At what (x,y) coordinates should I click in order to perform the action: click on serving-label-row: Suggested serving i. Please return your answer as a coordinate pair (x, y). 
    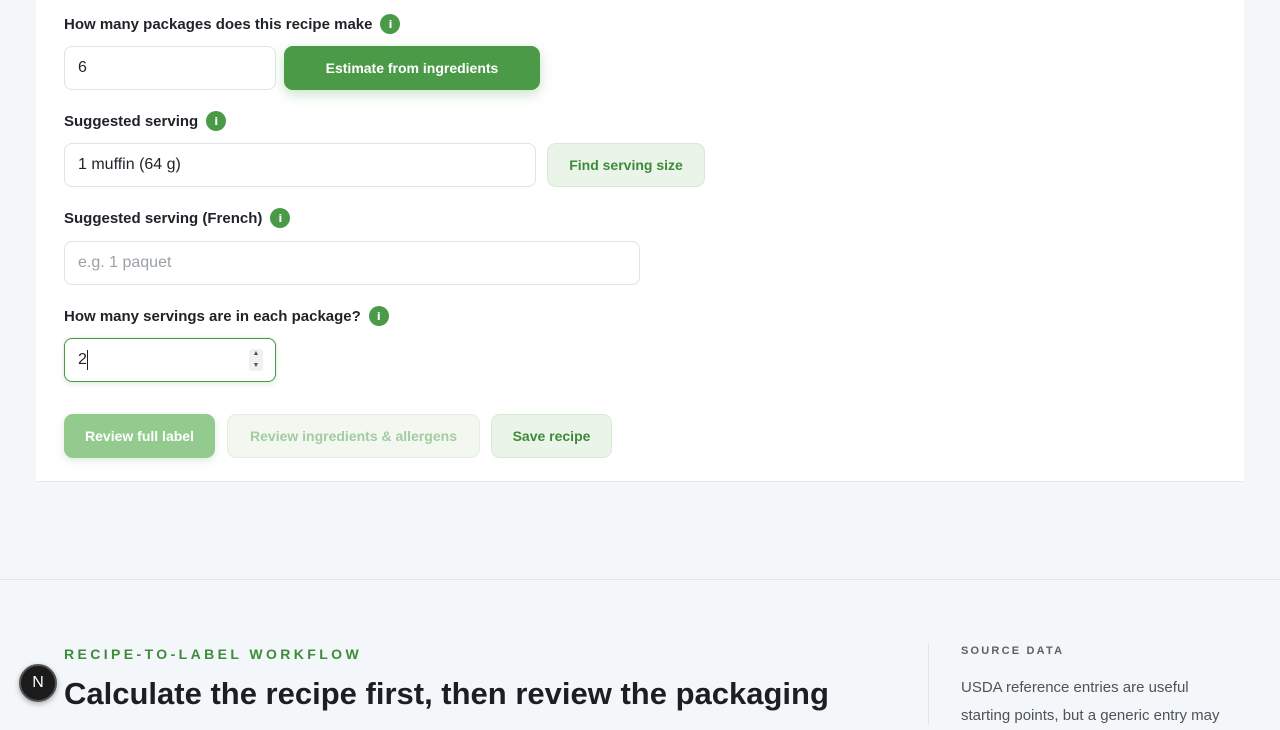
    Looking at the image, I should click on (145, 121).